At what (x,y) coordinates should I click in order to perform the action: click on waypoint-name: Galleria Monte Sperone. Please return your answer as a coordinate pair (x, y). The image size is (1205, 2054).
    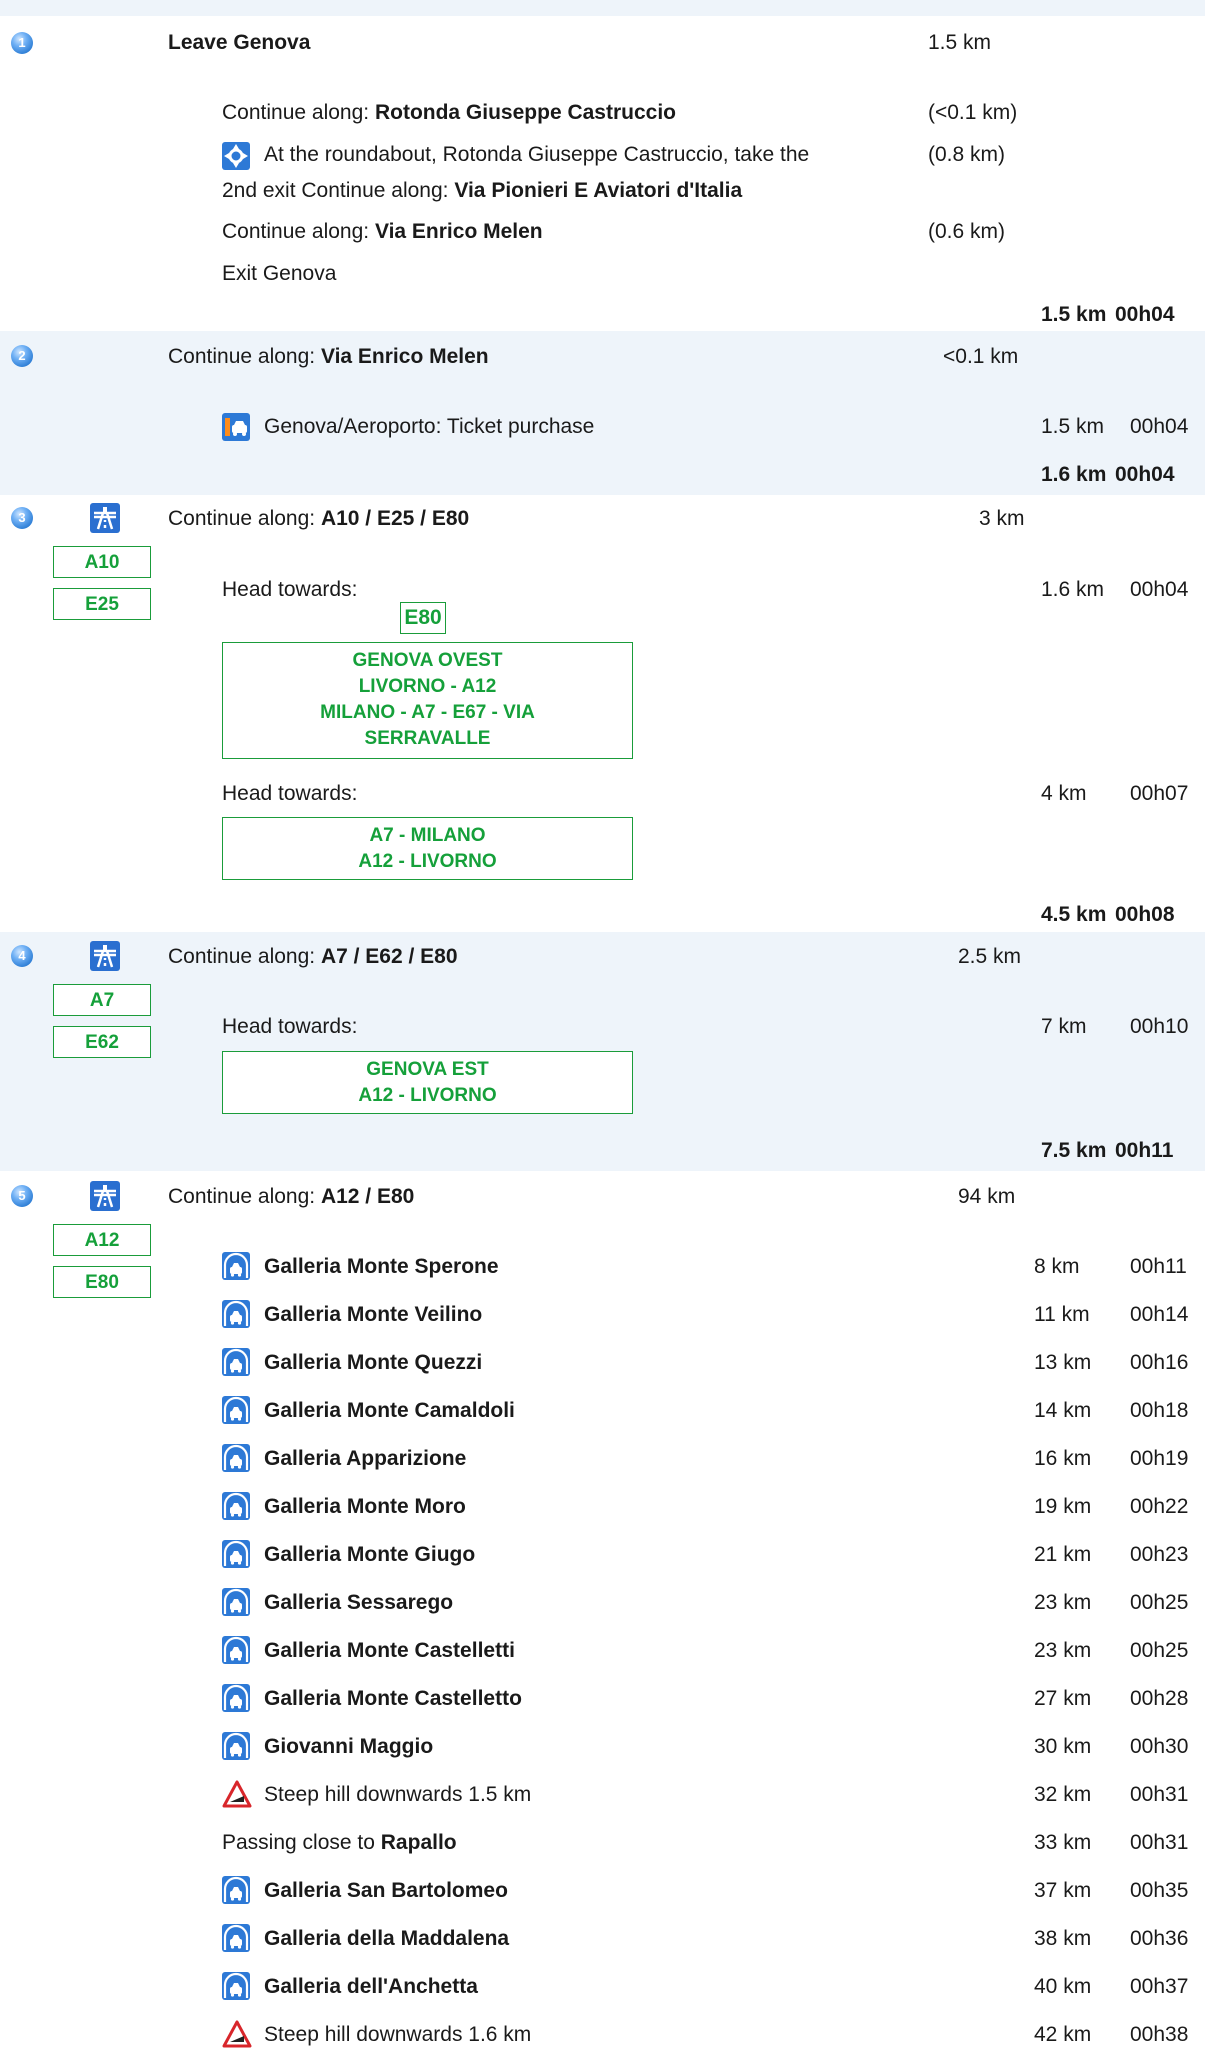
    Looking at the image, I should click on (381, 1266).